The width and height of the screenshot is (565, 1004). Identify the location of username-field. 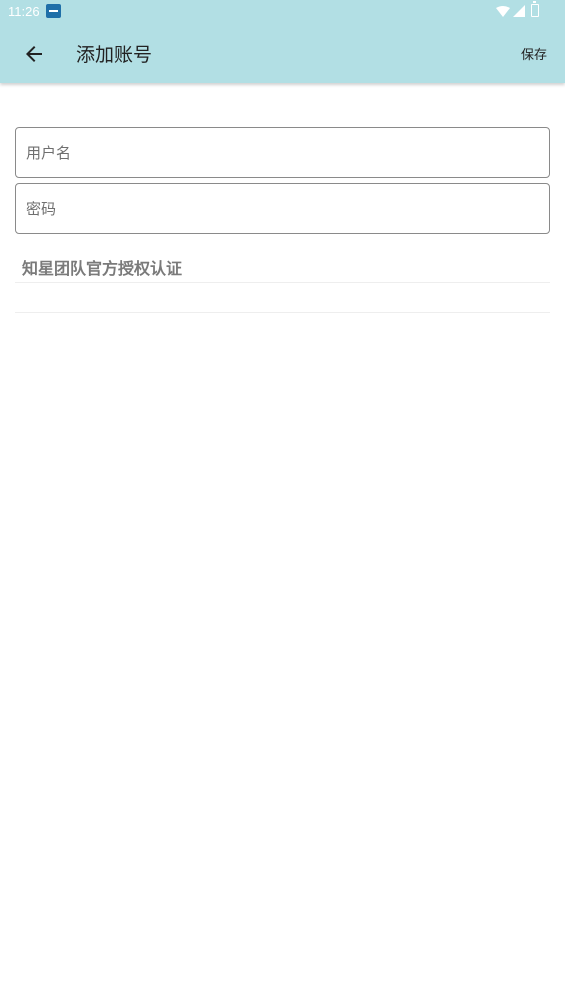
(282, 152).